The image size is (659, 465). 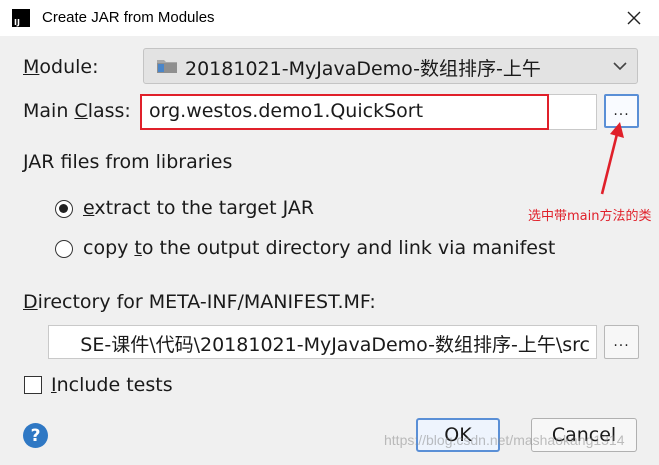 I want to click on radio-selected-dot, so click(x=63, y=208).